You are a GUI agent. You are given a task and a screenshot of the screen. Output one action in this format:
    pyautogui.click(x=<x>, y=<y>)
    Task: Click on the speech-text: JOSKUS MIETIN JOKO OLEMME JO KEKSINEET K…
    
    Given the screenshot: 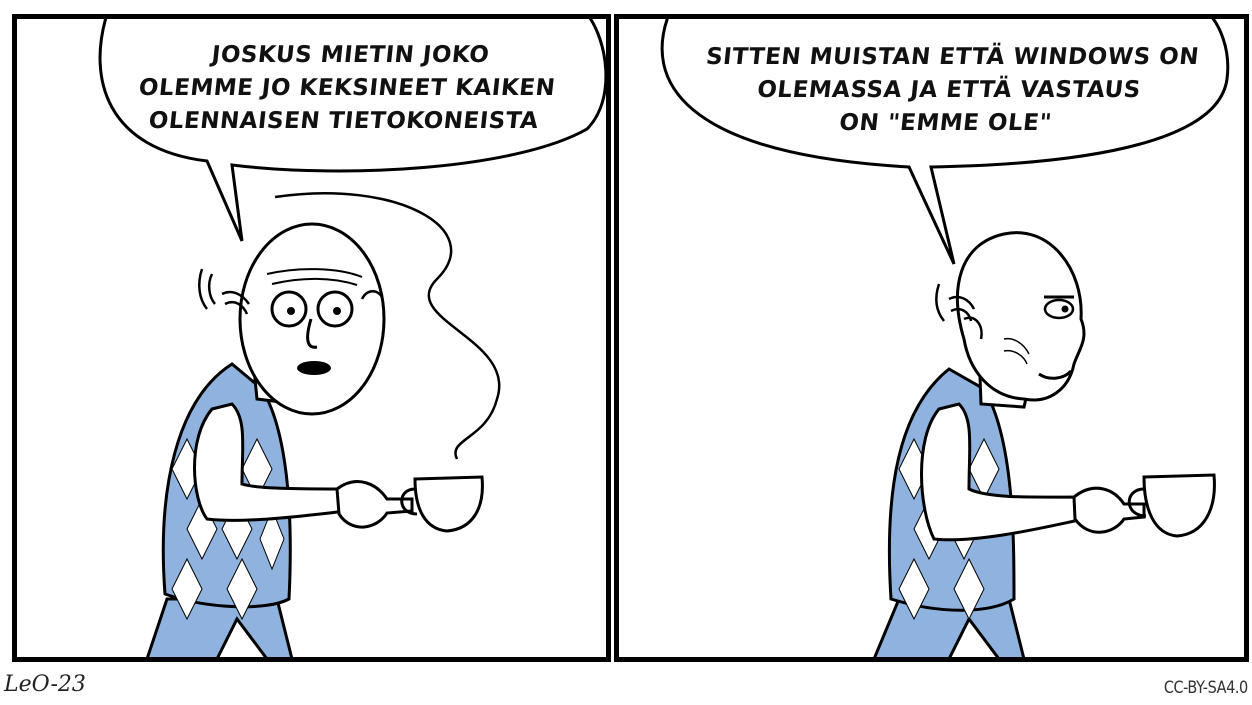 What is the action you would take?
    pyautogui.click(x=339, y=88)
    